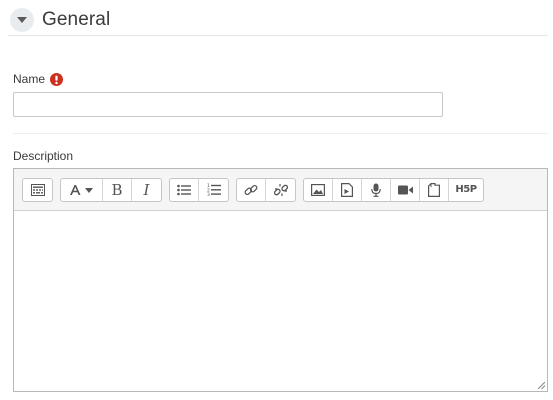 The image size is (553, 400). I want to click on ordered-list-button: 1 2 3, so click(213, 190).